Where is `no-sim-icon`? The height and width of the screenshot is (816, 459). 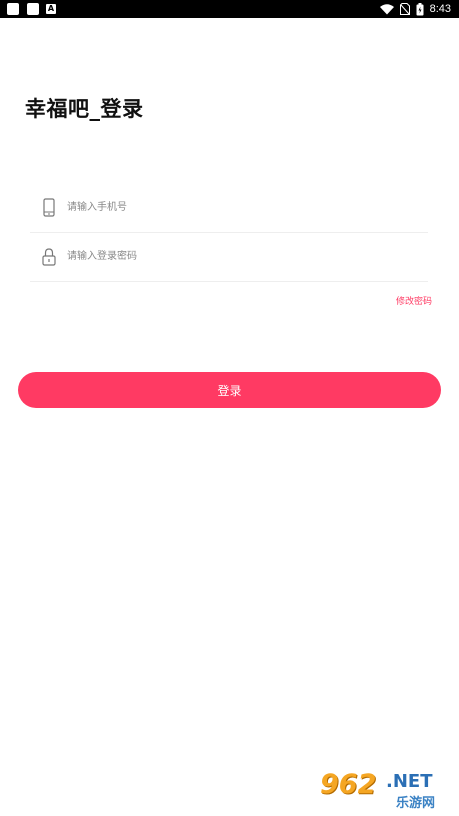
no-sim-icon is located at coordinates (404, 9).